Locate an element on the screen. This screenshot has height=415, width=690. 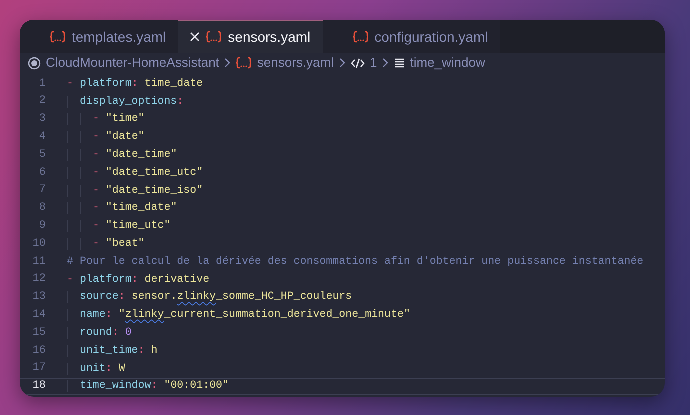
line-number: 11 is located at coordinates (39, 262).